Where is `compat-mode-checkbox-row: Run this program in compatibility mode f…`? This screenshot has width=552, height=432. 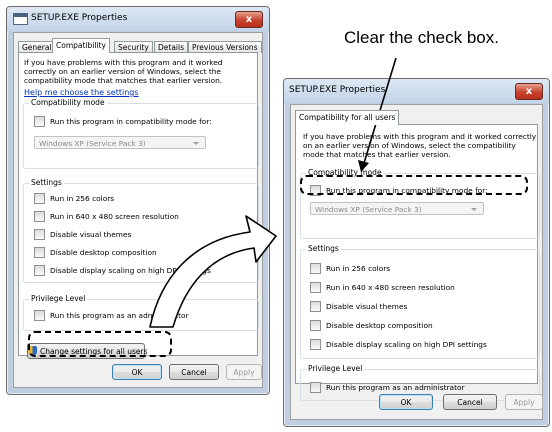
compat-mode-checkbox-row: Run this program in compatibility mode f… is located at coordinates (123, 121).